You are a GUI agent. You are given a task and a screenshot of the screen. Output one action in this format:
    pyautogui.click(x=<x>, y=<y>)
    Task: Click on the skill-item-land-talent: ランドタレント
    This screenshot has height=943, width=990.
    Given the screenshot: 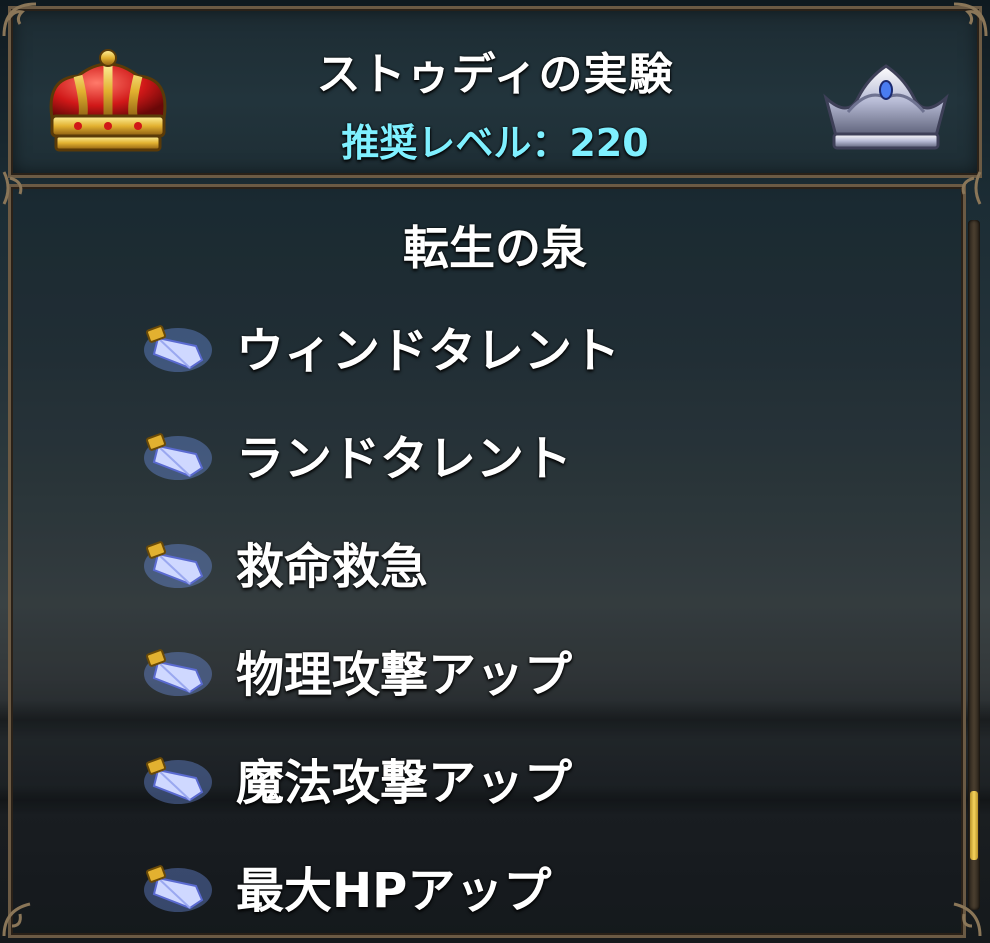 What is the action you would take?
    pyautogui.click(x=530, y=454)
    